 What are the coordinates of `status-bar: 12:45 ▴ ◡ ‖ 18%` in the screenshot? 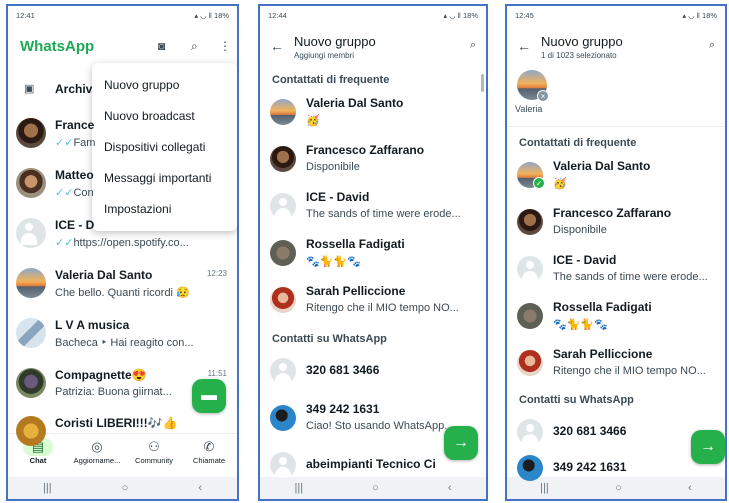 It's located at (616, 15).